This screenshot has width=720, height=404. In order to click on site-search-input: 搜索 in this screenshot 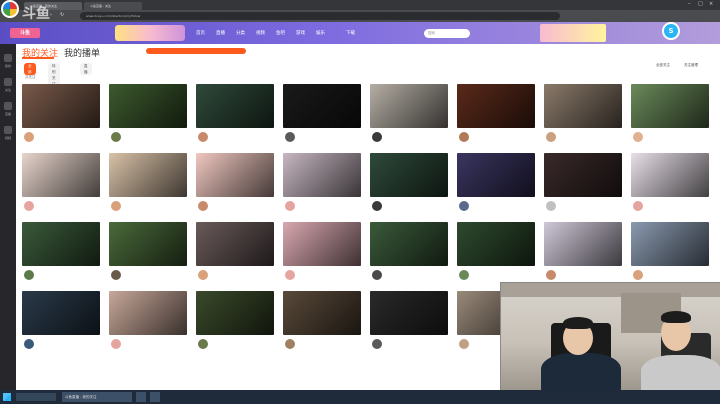, I will do `click(447, 33)`.